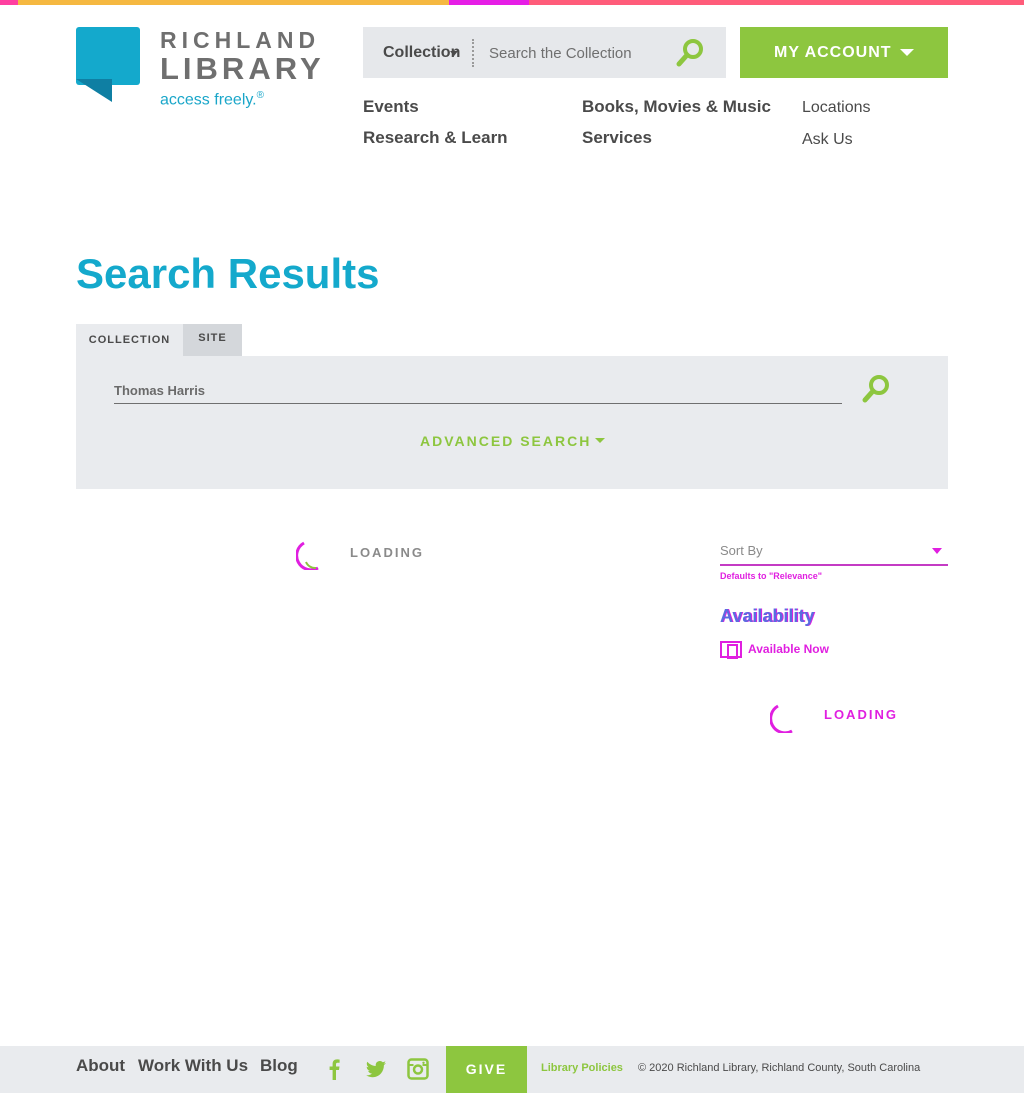 The image size is (1024, 1093). Describe the element at coordinates (788, 649) in the screenshot. I see `facet-option-label: Available Now` at that location.